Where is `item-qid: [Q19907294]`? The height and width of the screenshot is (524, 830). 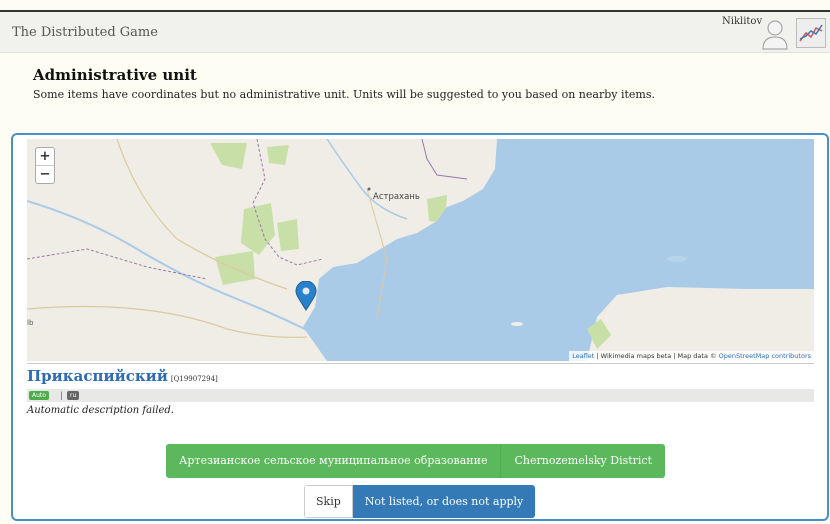 item-qid: [Q19907294] is located at coordinates (194, 379).